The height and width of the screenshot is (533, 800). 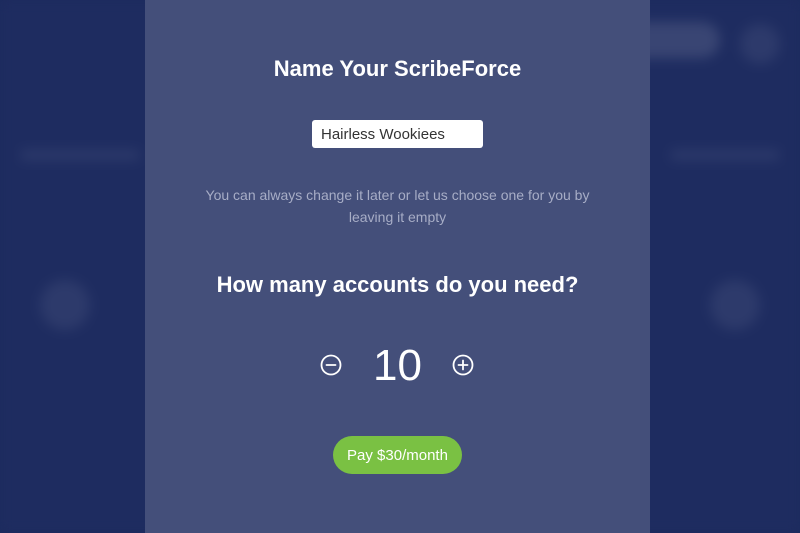 I want to click on bg-avatar, so click(x=760, y=44).